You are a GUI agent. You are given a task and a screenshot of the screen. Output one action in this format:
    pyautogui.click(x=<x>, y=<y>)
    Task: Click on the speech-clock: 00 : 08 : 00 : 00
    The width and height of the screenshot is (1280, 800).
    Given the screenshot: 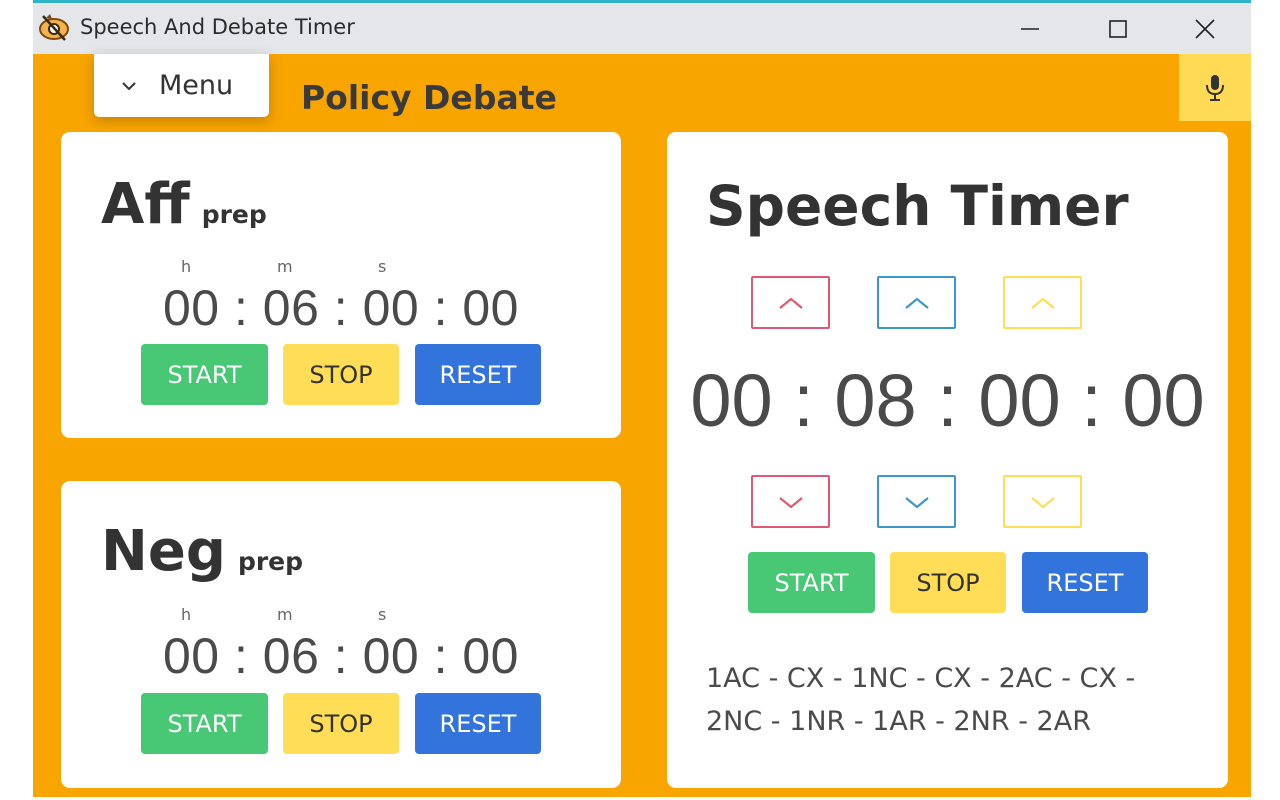 What is the action you would take?
    pyautogui.click(x=947, y=400)
    